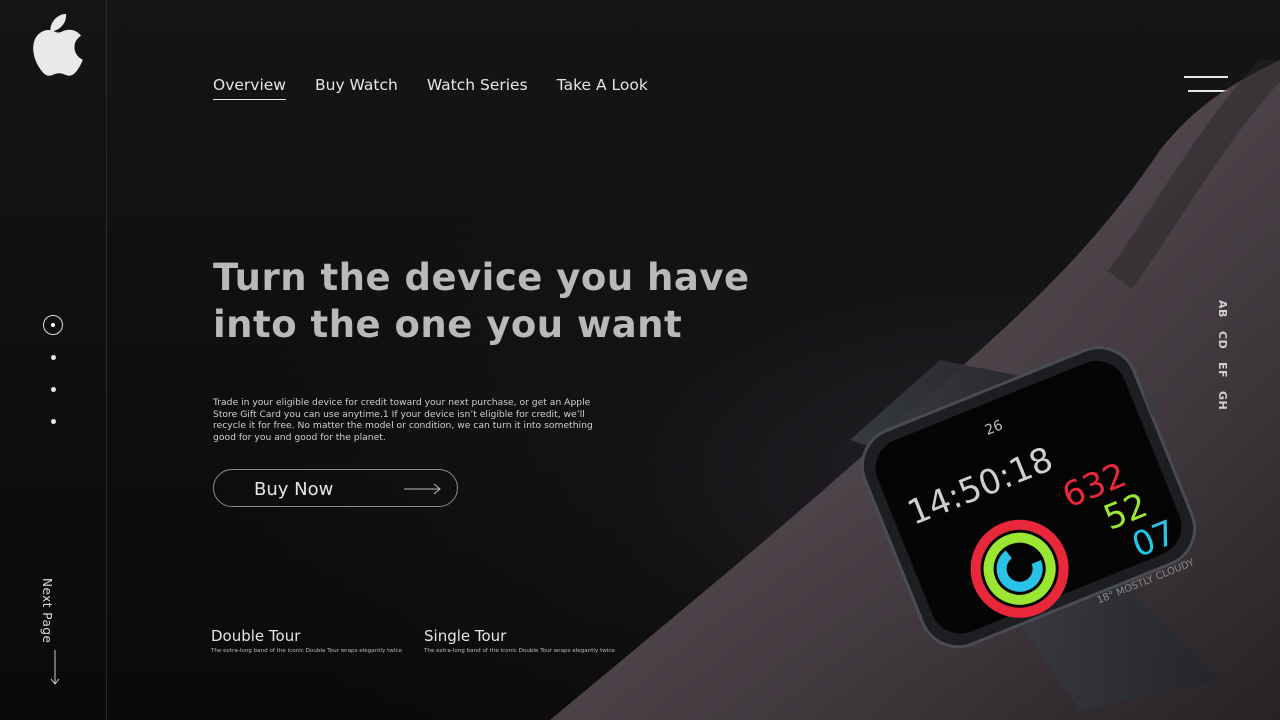  I want to click on side-label-gh: GH, so click(1222, 400).